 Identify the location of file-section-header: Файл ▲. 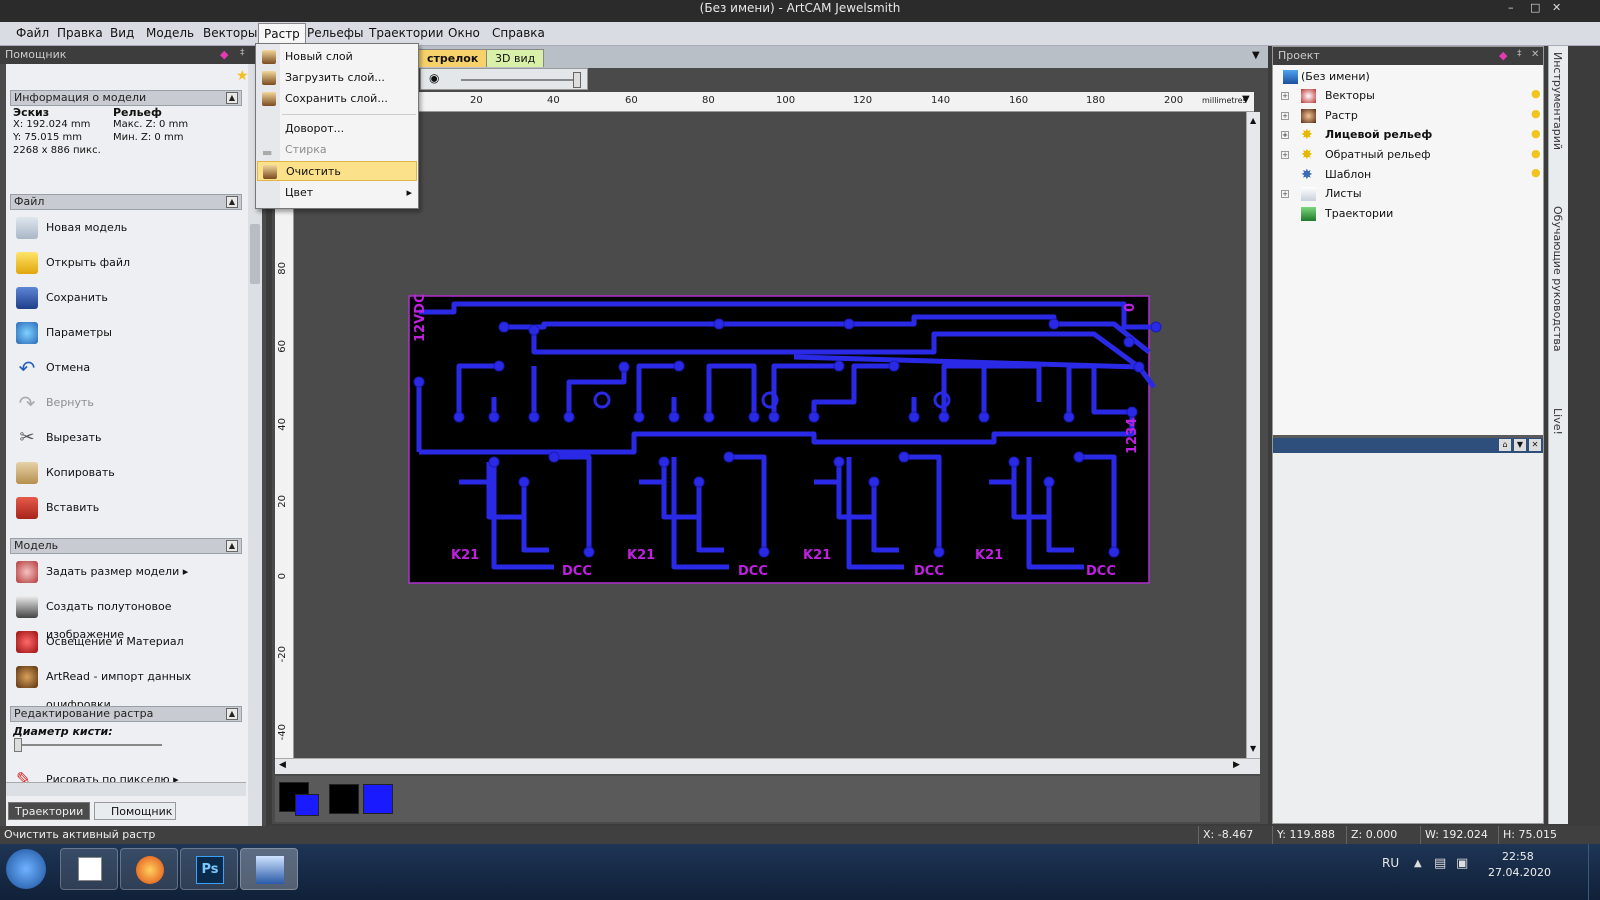
(126, 202).